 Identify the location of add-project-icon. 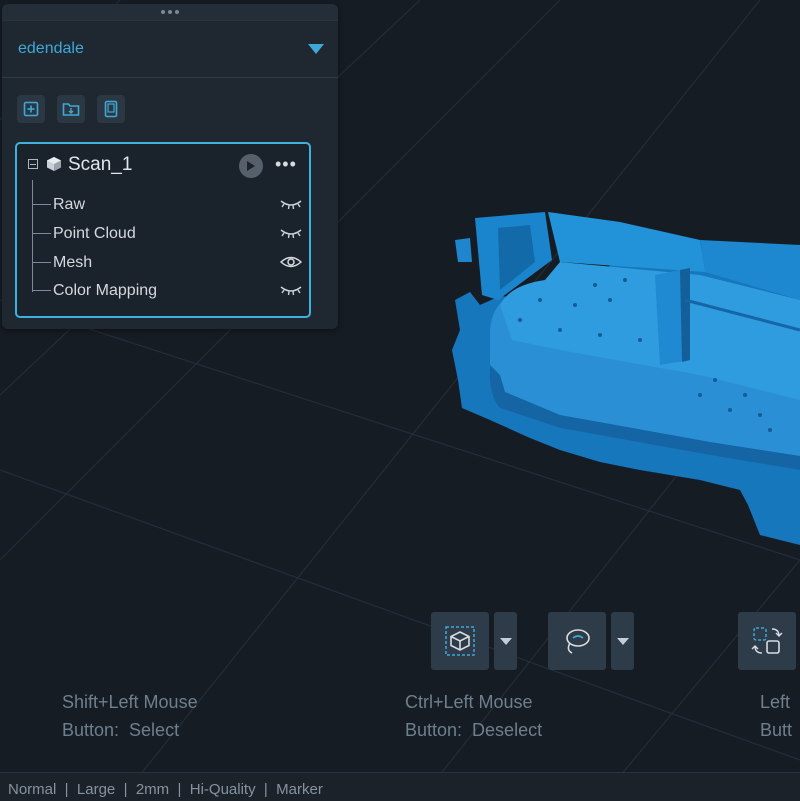
(31, 109).